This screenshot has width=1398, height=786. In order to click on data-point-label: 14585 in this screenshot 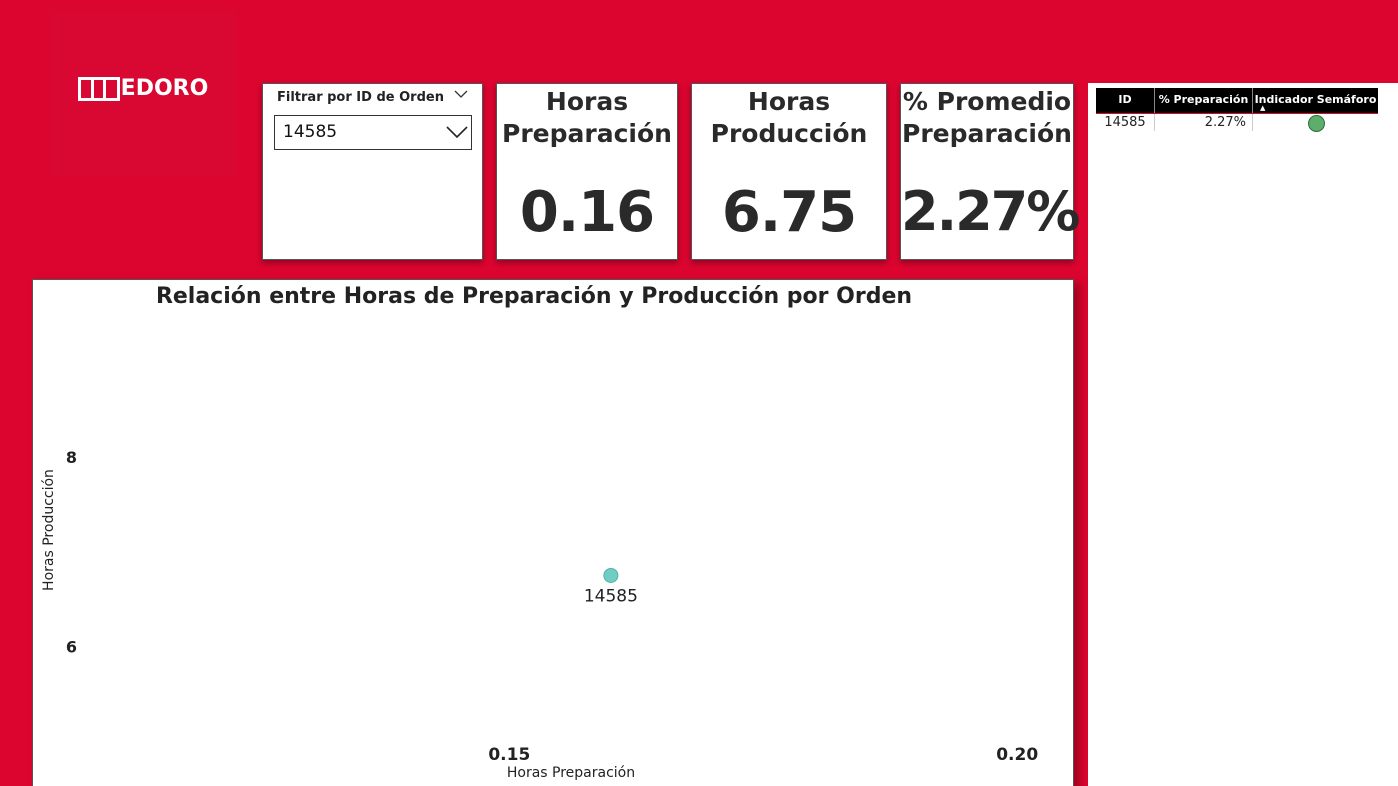, I will do `click(611, 596)`.